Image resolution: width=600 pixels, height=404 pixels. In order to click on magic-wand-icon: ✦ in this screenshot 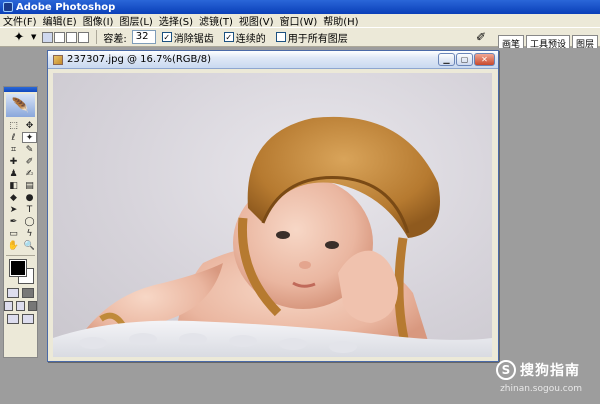, I will do `click(29, 137)`.